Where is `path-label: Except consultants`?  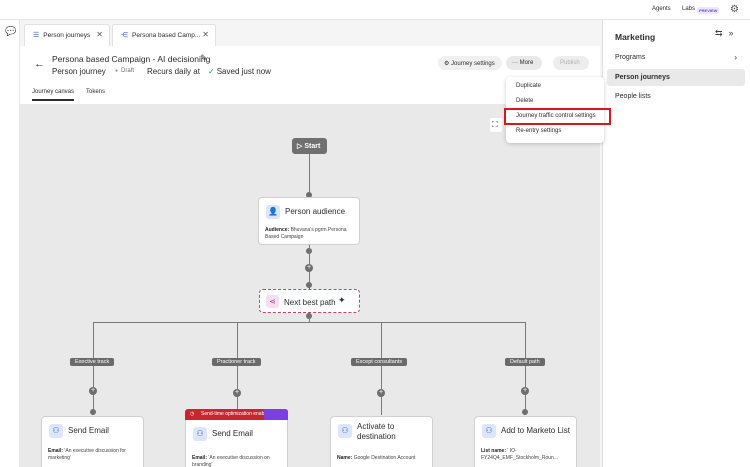
path-label: Except consultants is located at coordinates (379, 362).